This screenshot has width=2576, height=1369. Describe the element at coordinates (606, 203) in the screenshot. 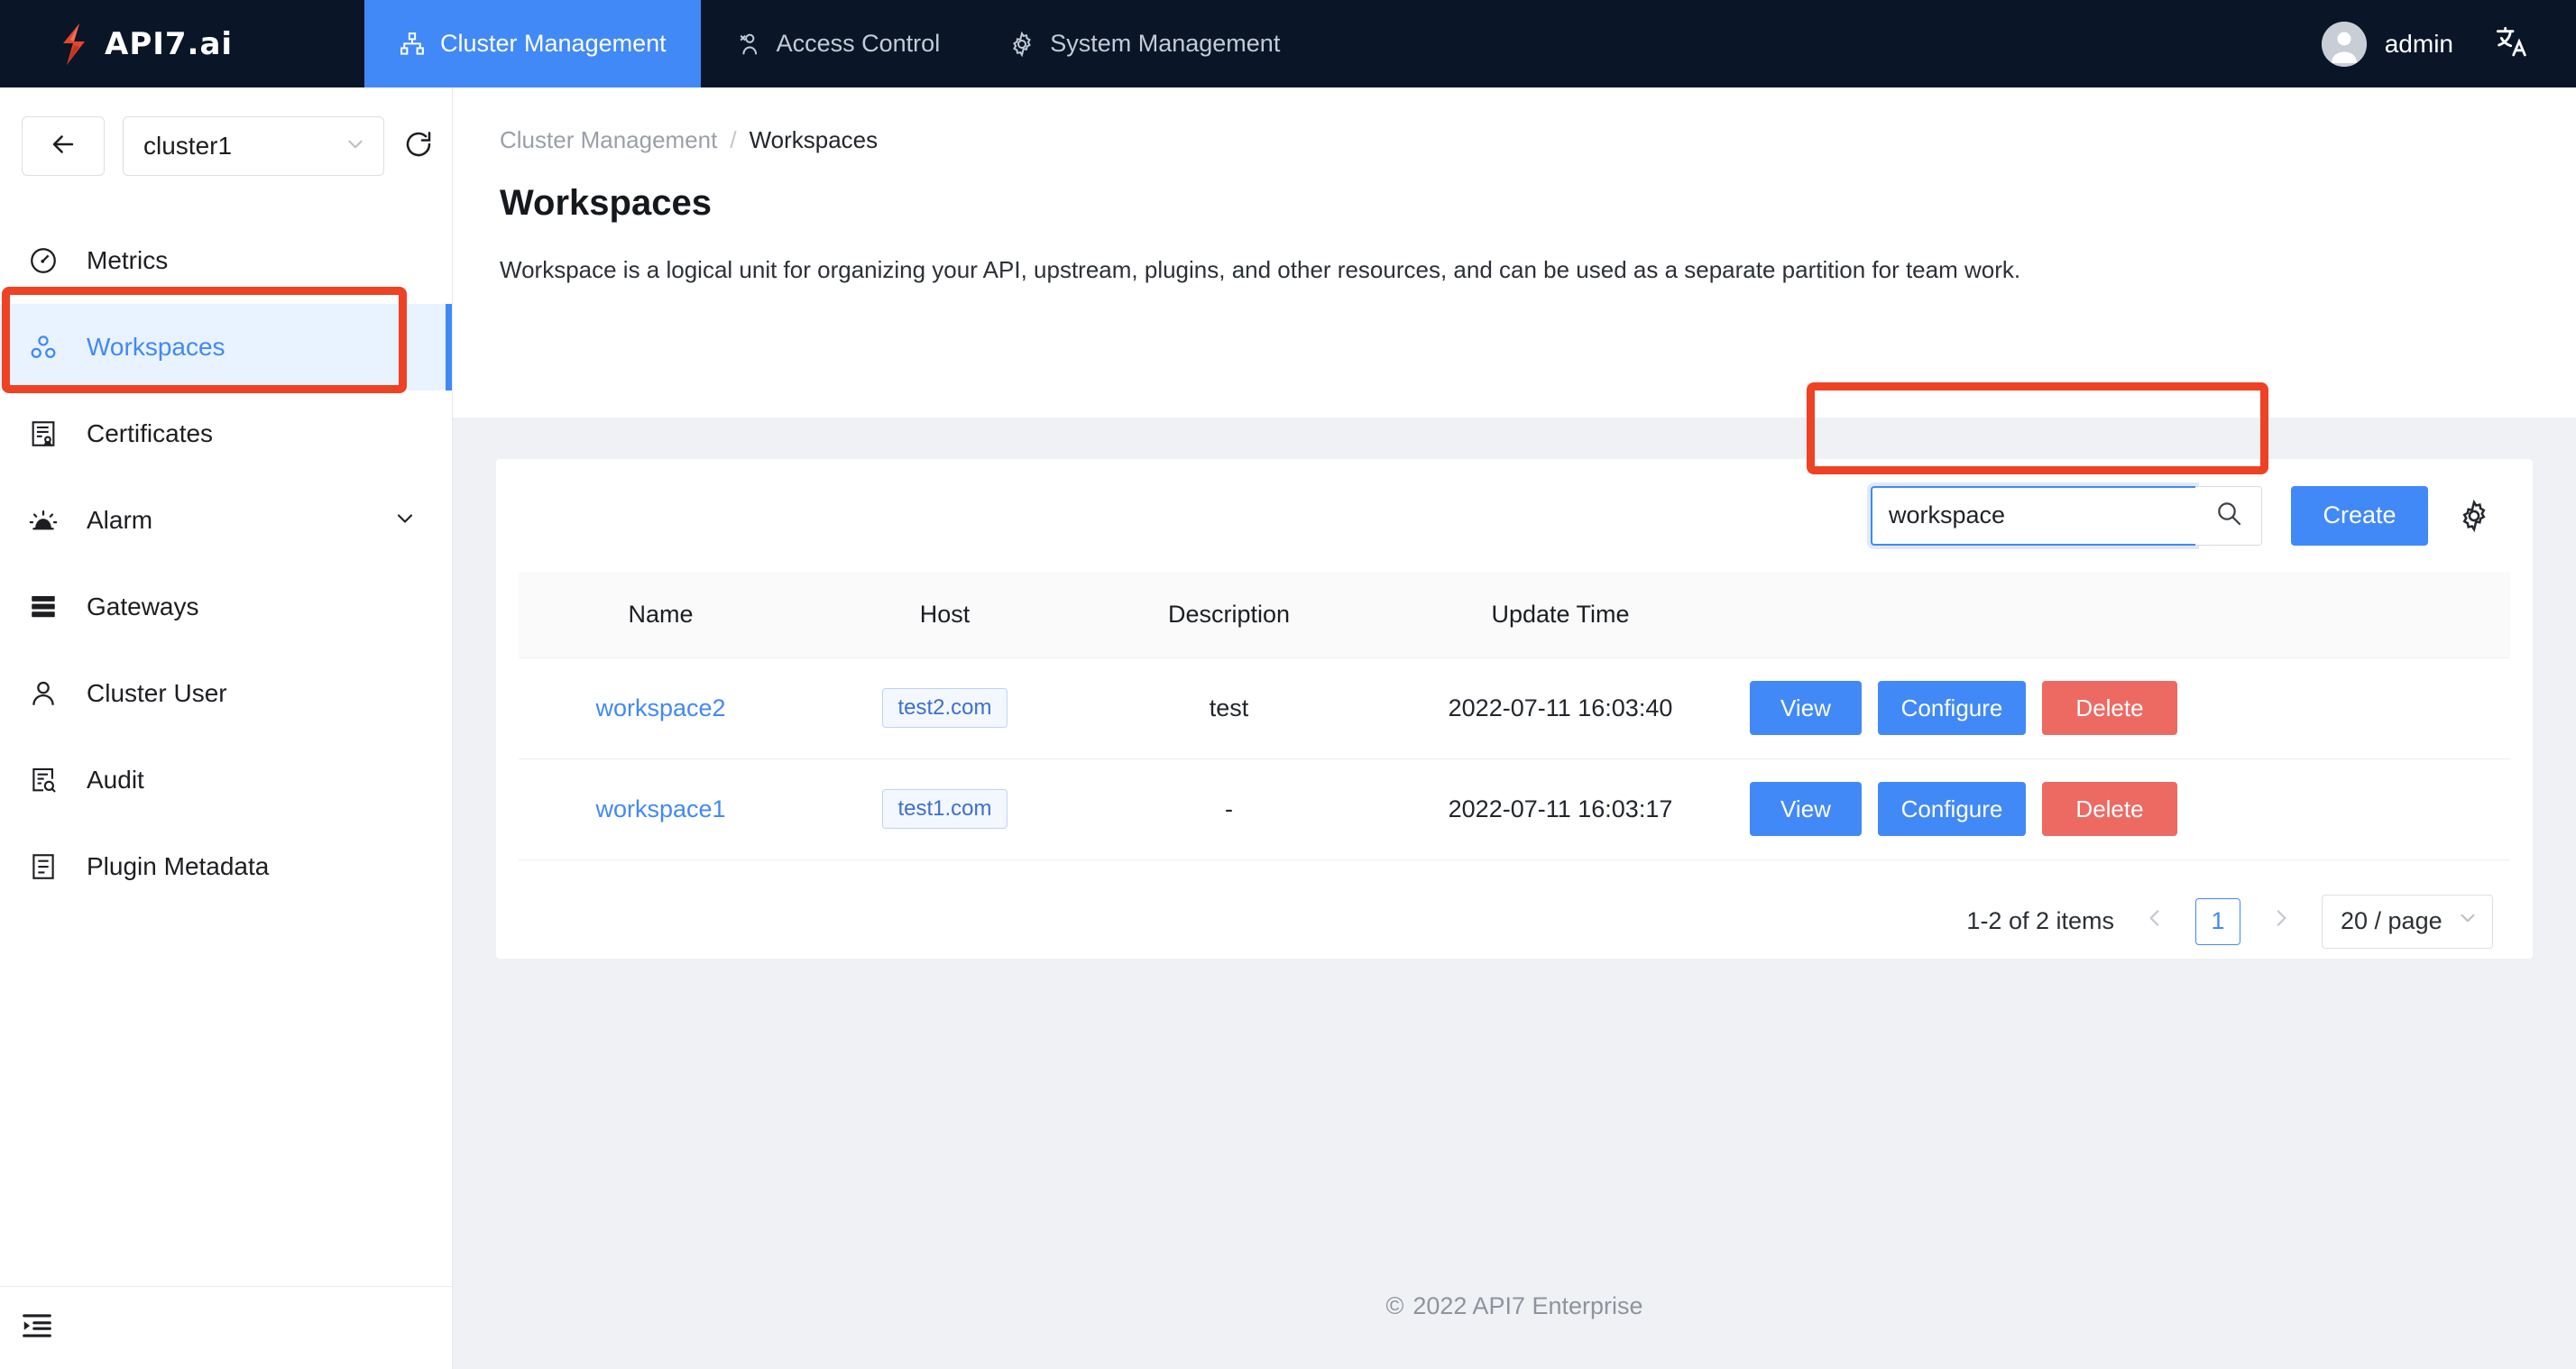

I see `page-title: Workspaces` at that location.